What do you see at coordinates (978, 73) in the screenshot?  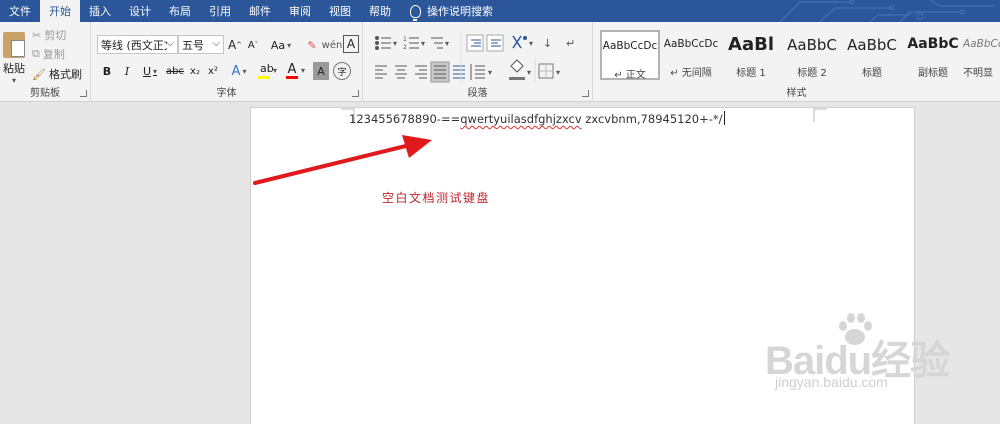 I see `style-name: 不明显` at bounding box center [978, 73].